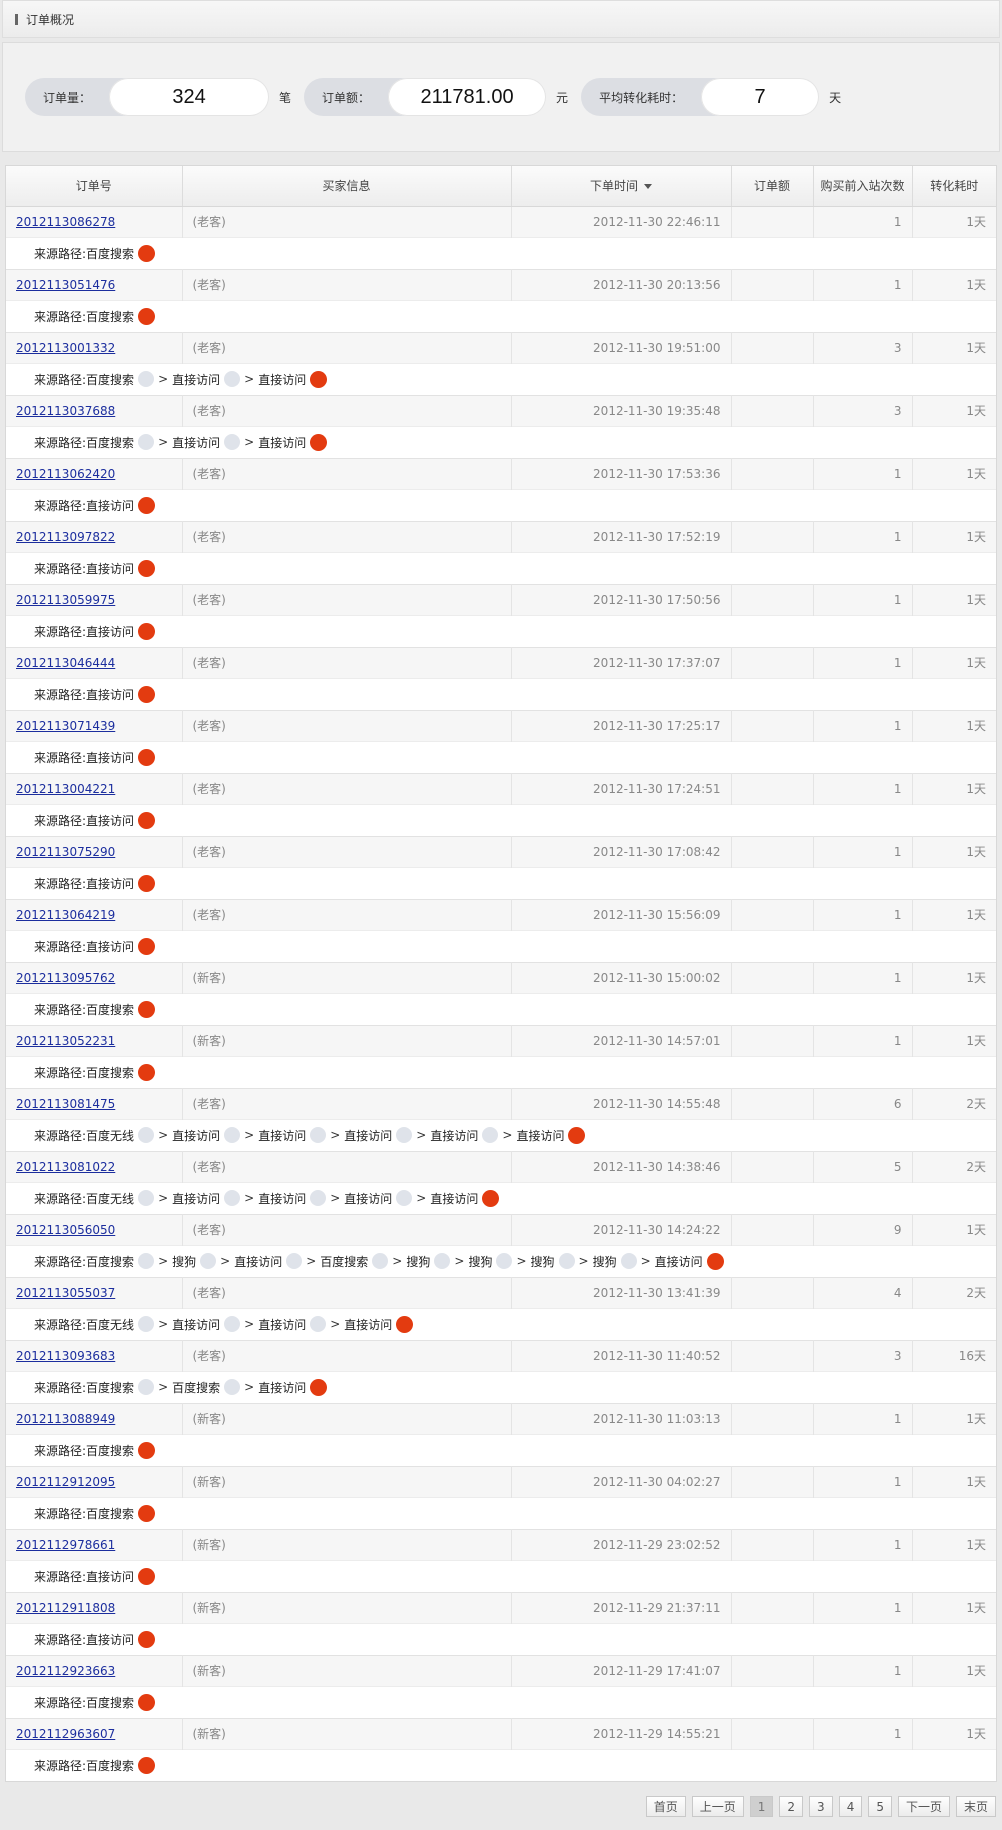 The height and width of the screenshot is (1830, 1002). What do you see at coordinates (501, 441) in the screenshot?
I see `source-path-row: 来源路径: 百度搜索 > 直接访问 > 直接访问` at bounding box center [501, 441].